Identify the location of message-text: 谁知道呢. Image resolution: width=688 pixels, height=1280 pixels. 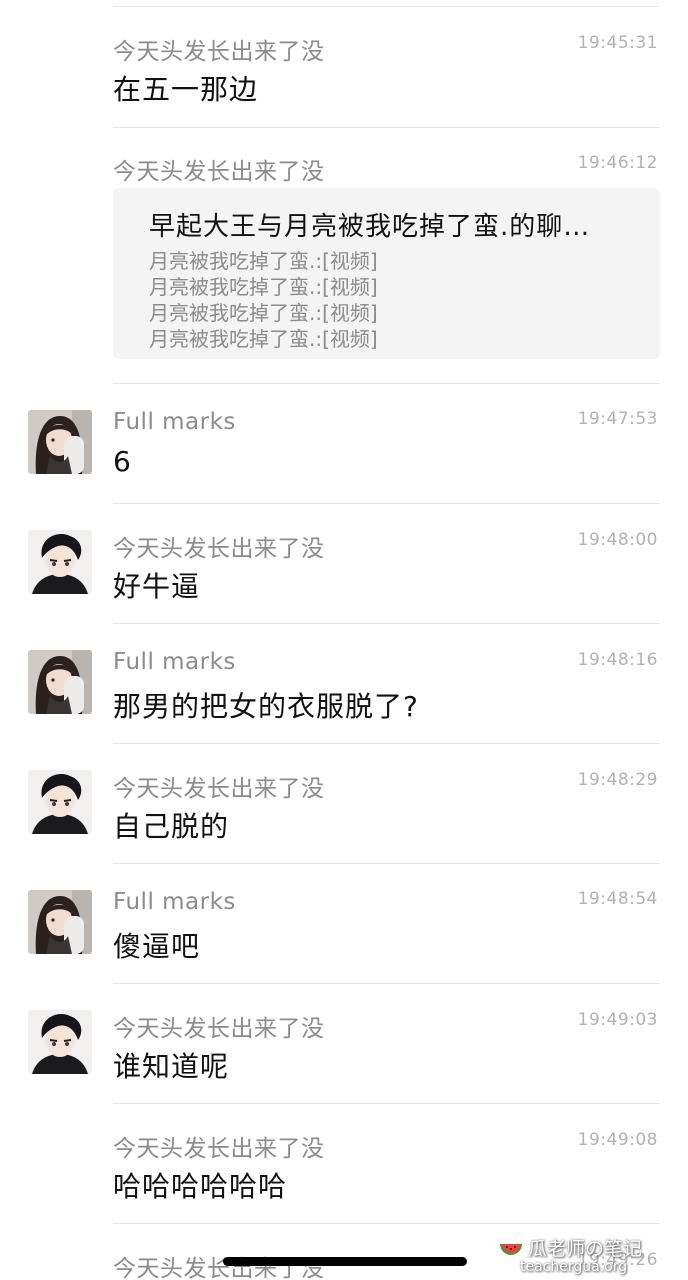
(171, 1066).